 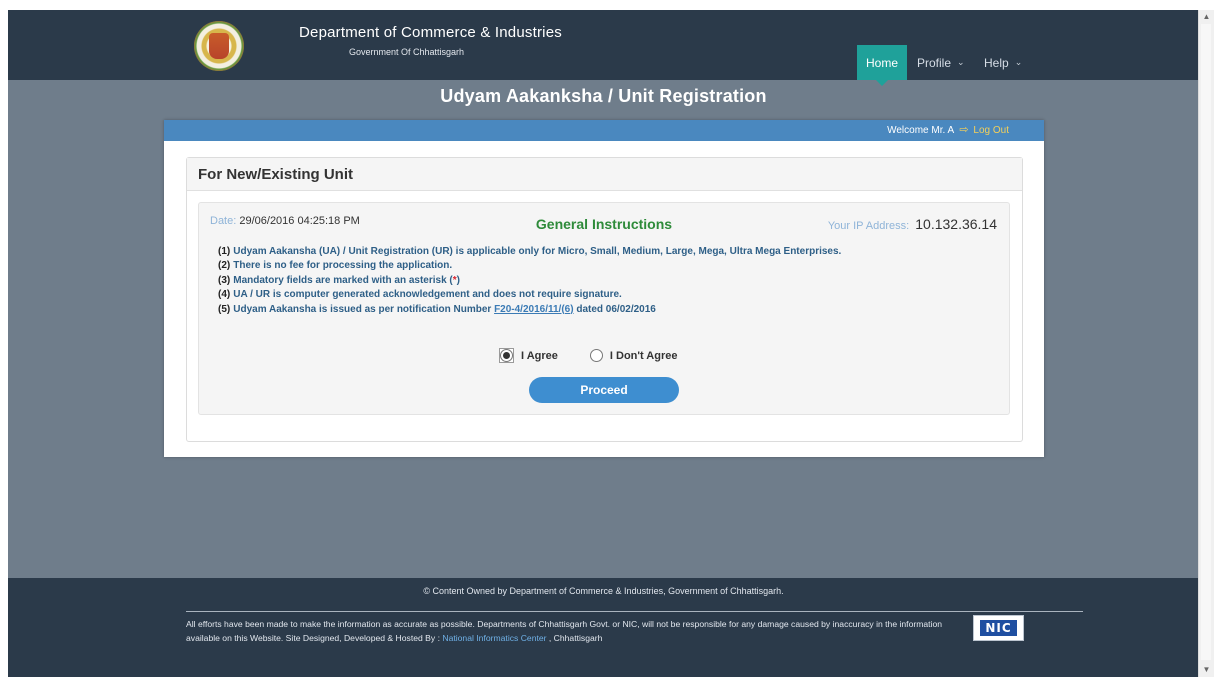 What do you see at coordinates (430, 32) in the screenshot?
I see `department-title: Department of Commerce & Industries` at bounding box center [430, 32].